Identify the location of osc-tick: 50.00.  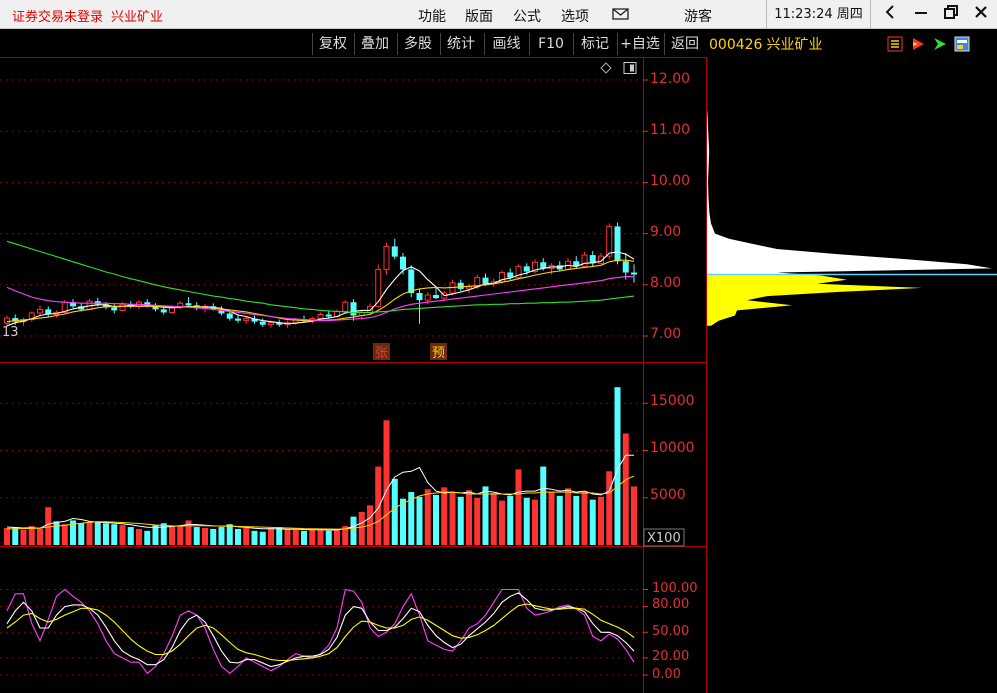
(671, 631).